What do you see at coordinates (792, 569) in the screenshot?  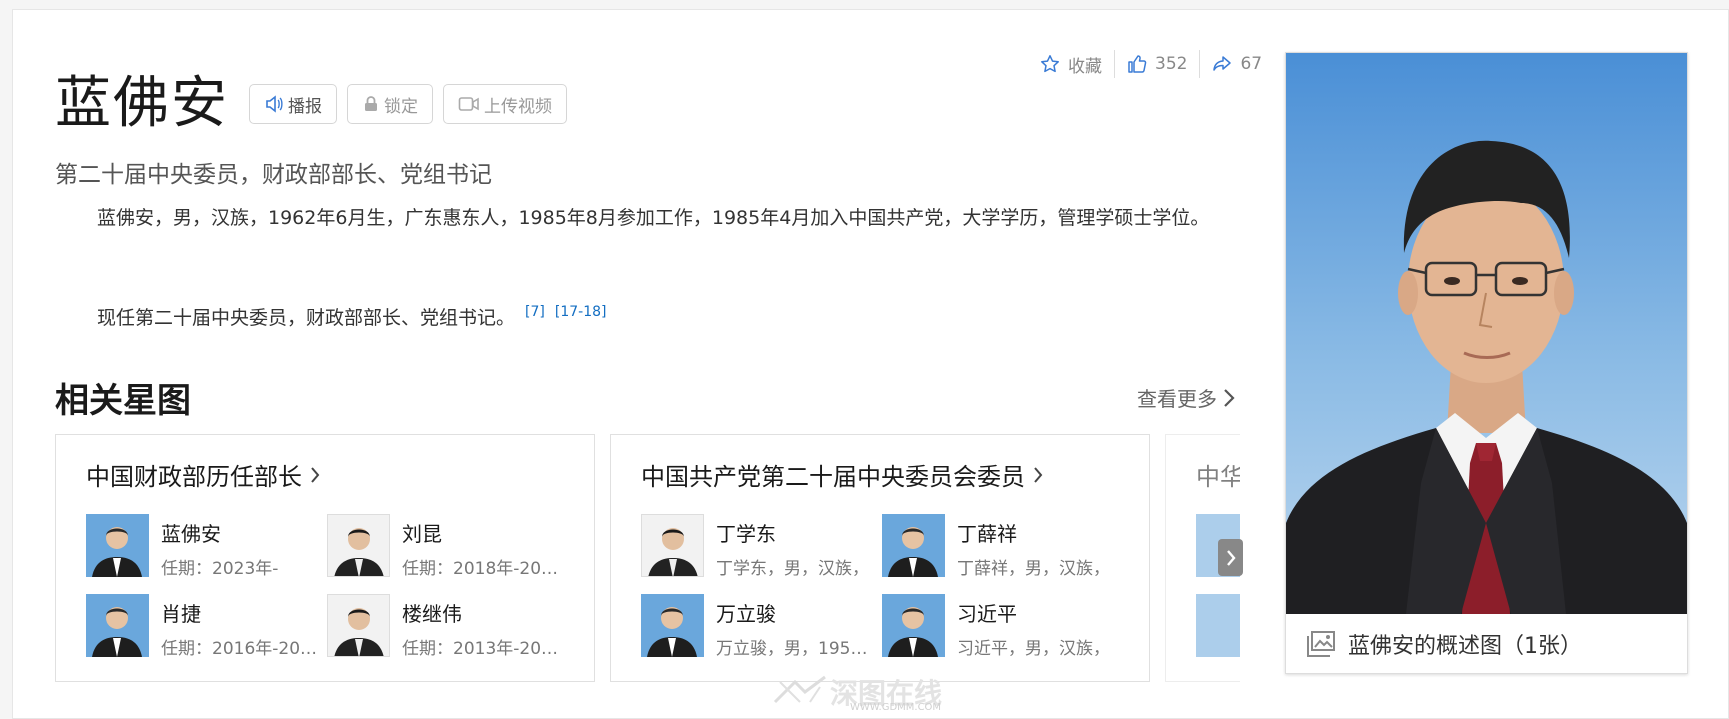 I see `person-desc: 丁学东，男，汉族，` at bounding box center [792, 569].